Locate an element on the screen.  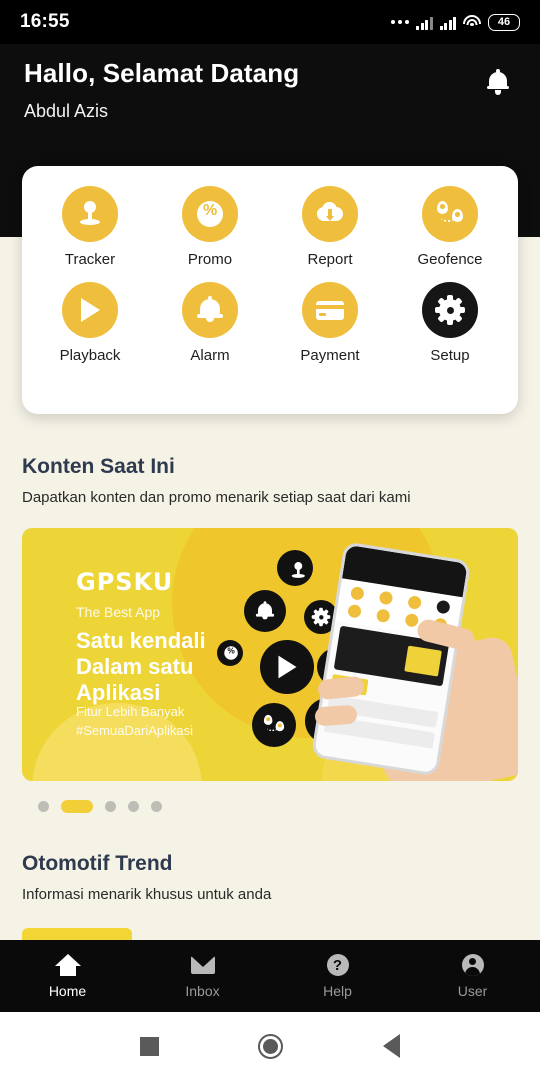
banner-headline: Satu kendali Dalam satu Aplikasi is located at coordinates (141, 666).